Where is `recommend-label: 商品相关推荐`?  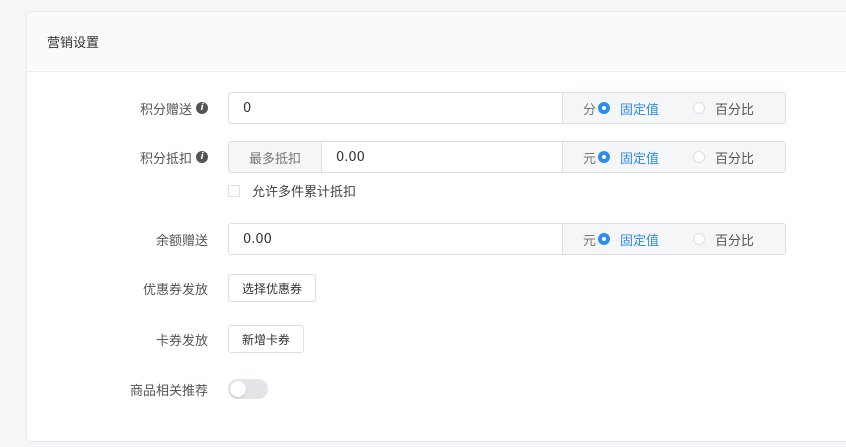 recommend-label: 商品相关推荐 is located at coordinates (168, 391).